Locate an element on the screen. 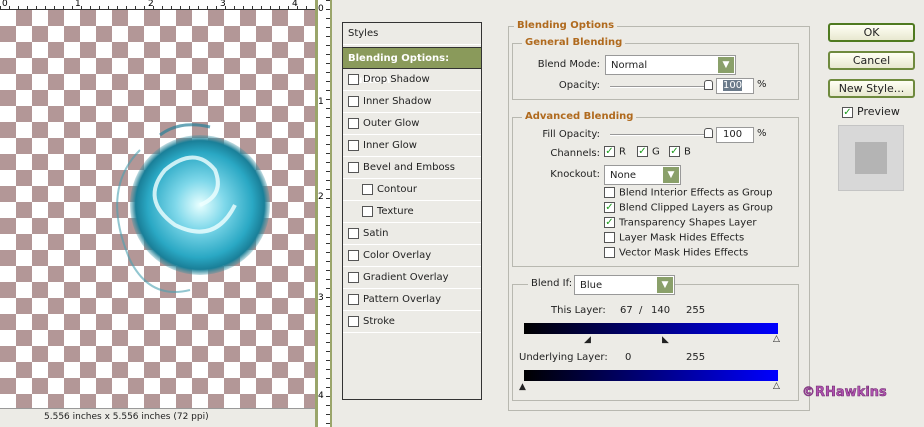  channel-r-label: R is located at coordinates (622, 152).